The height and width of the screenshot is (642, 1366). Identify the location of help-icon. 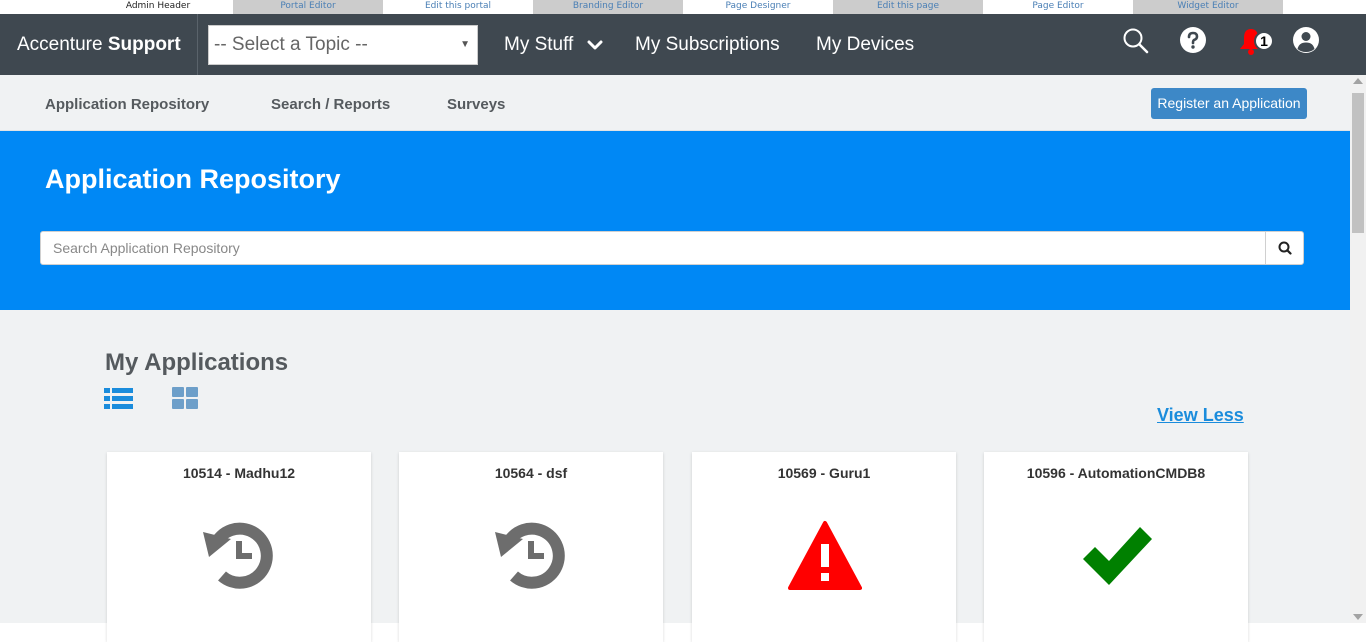
(1194, 41).